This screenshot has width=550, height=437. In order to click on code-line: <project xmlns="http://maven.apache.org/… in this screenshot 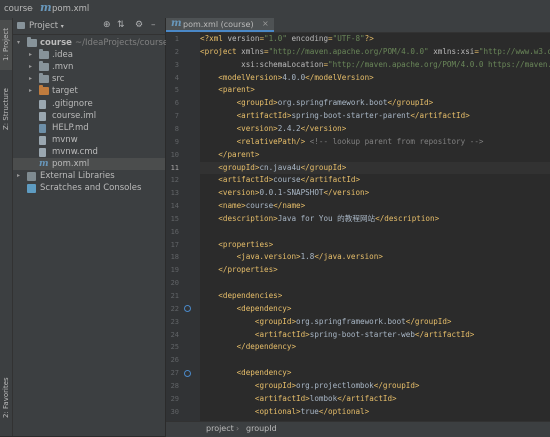, I will do `click(375, 52)`.